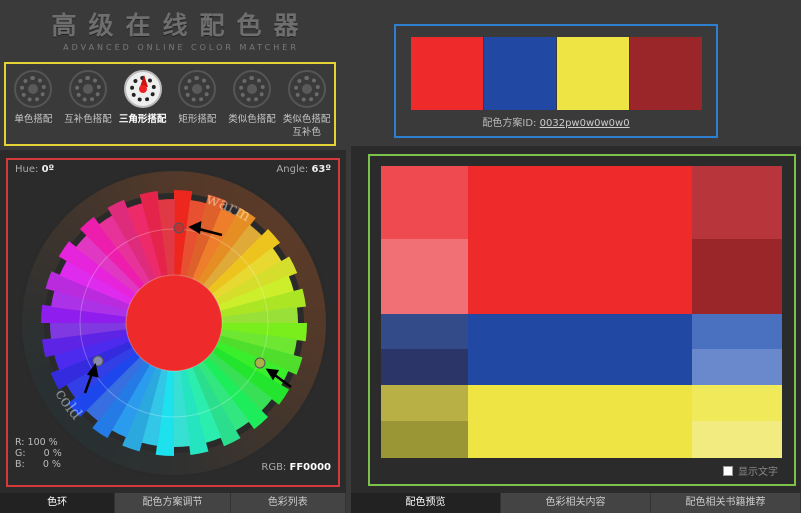 This screenshot has height=513, width=801. Describe the element at coordinates (585, 123) in the screenshot. I see `scheme-id-link: 0032pw0w0w0w0` at that location.